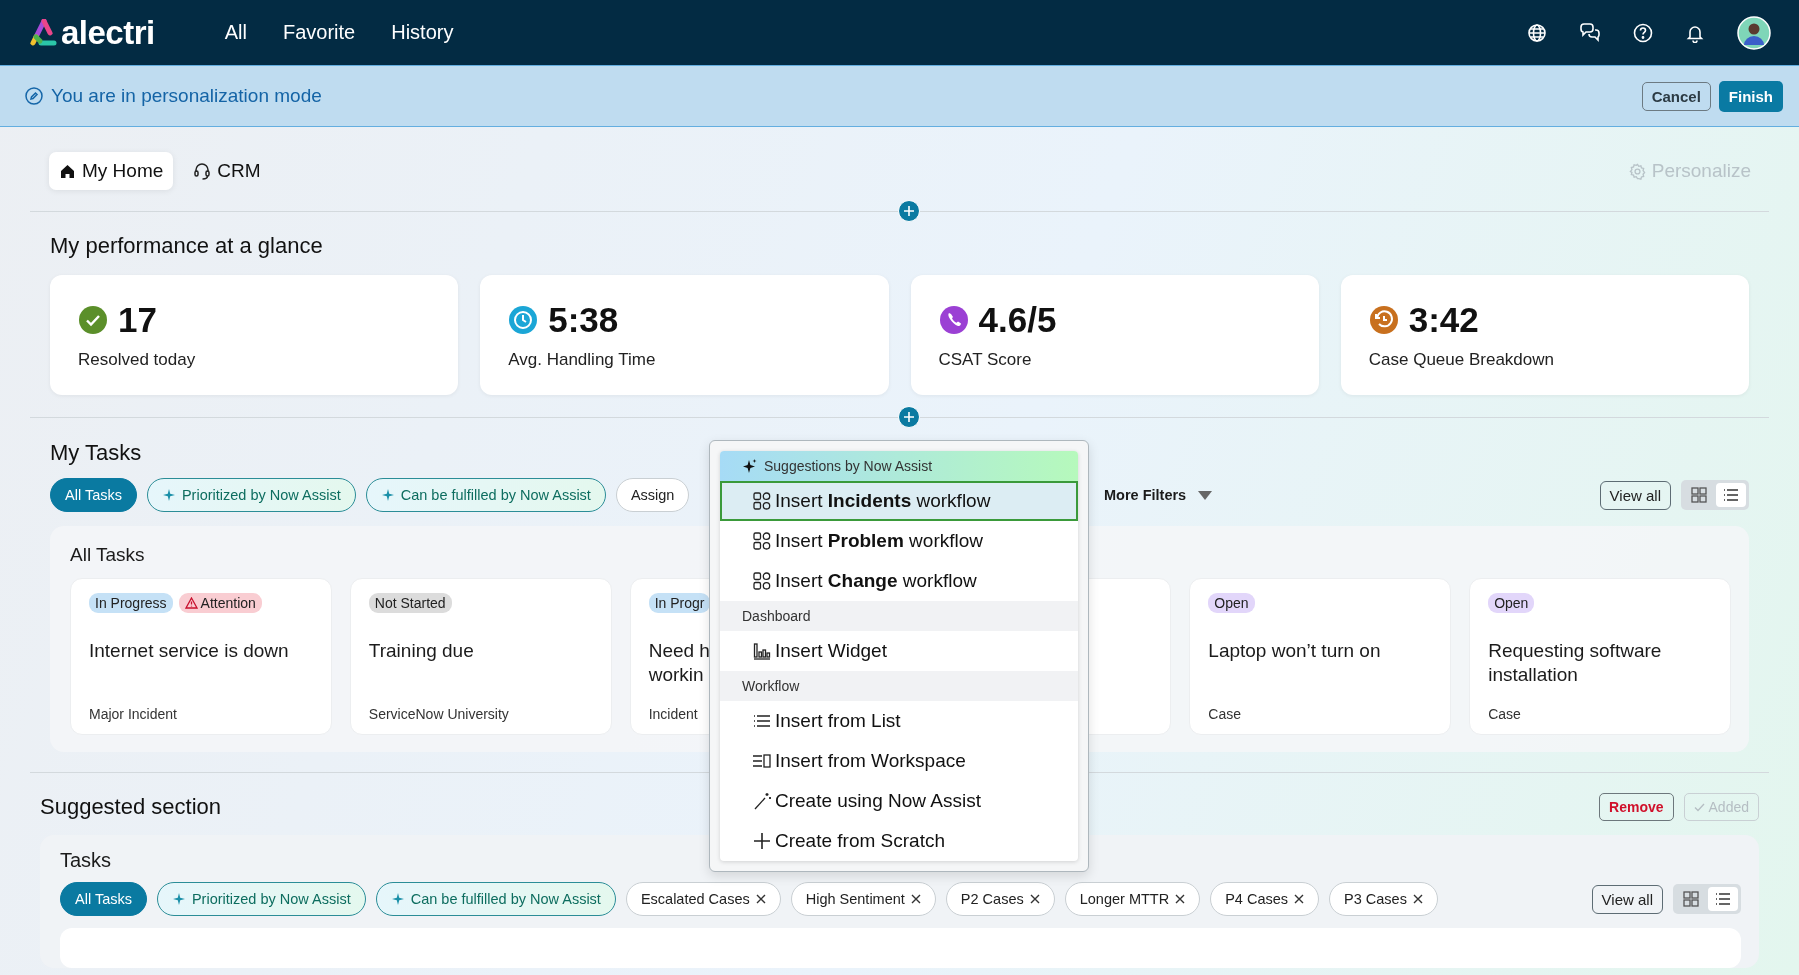 This screenshot has width=1799, height=975. What do you see at coordinates (131, 807) in the screenshot?
I see `section-title: Suggested section` at bounding box center [131, 807].